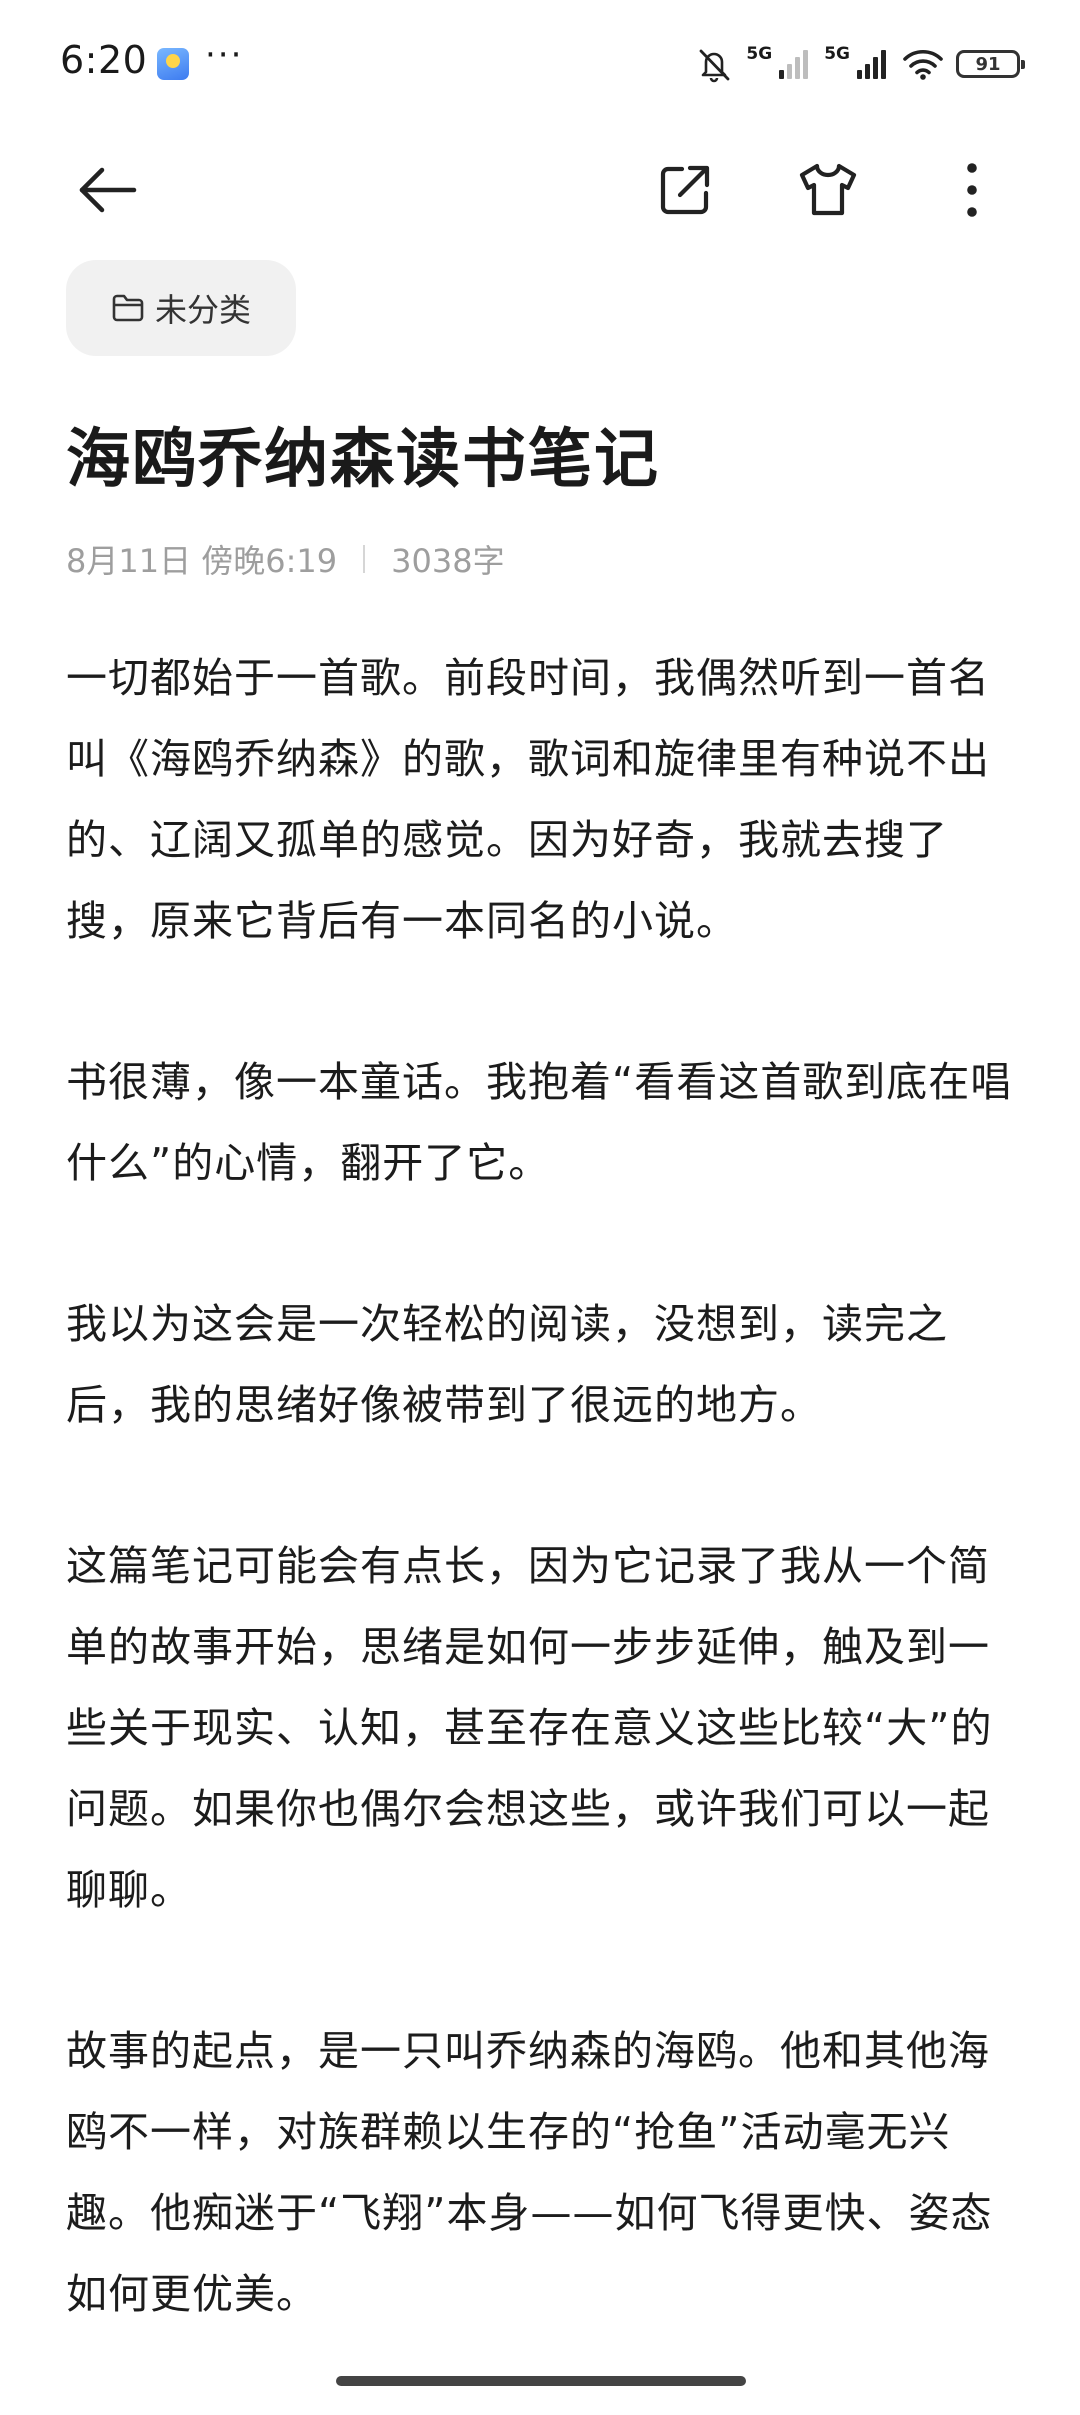  What do you see at coordinates (364, 559) in the screenshot?
I see `meta-divider` at bounding box center [364, 559].